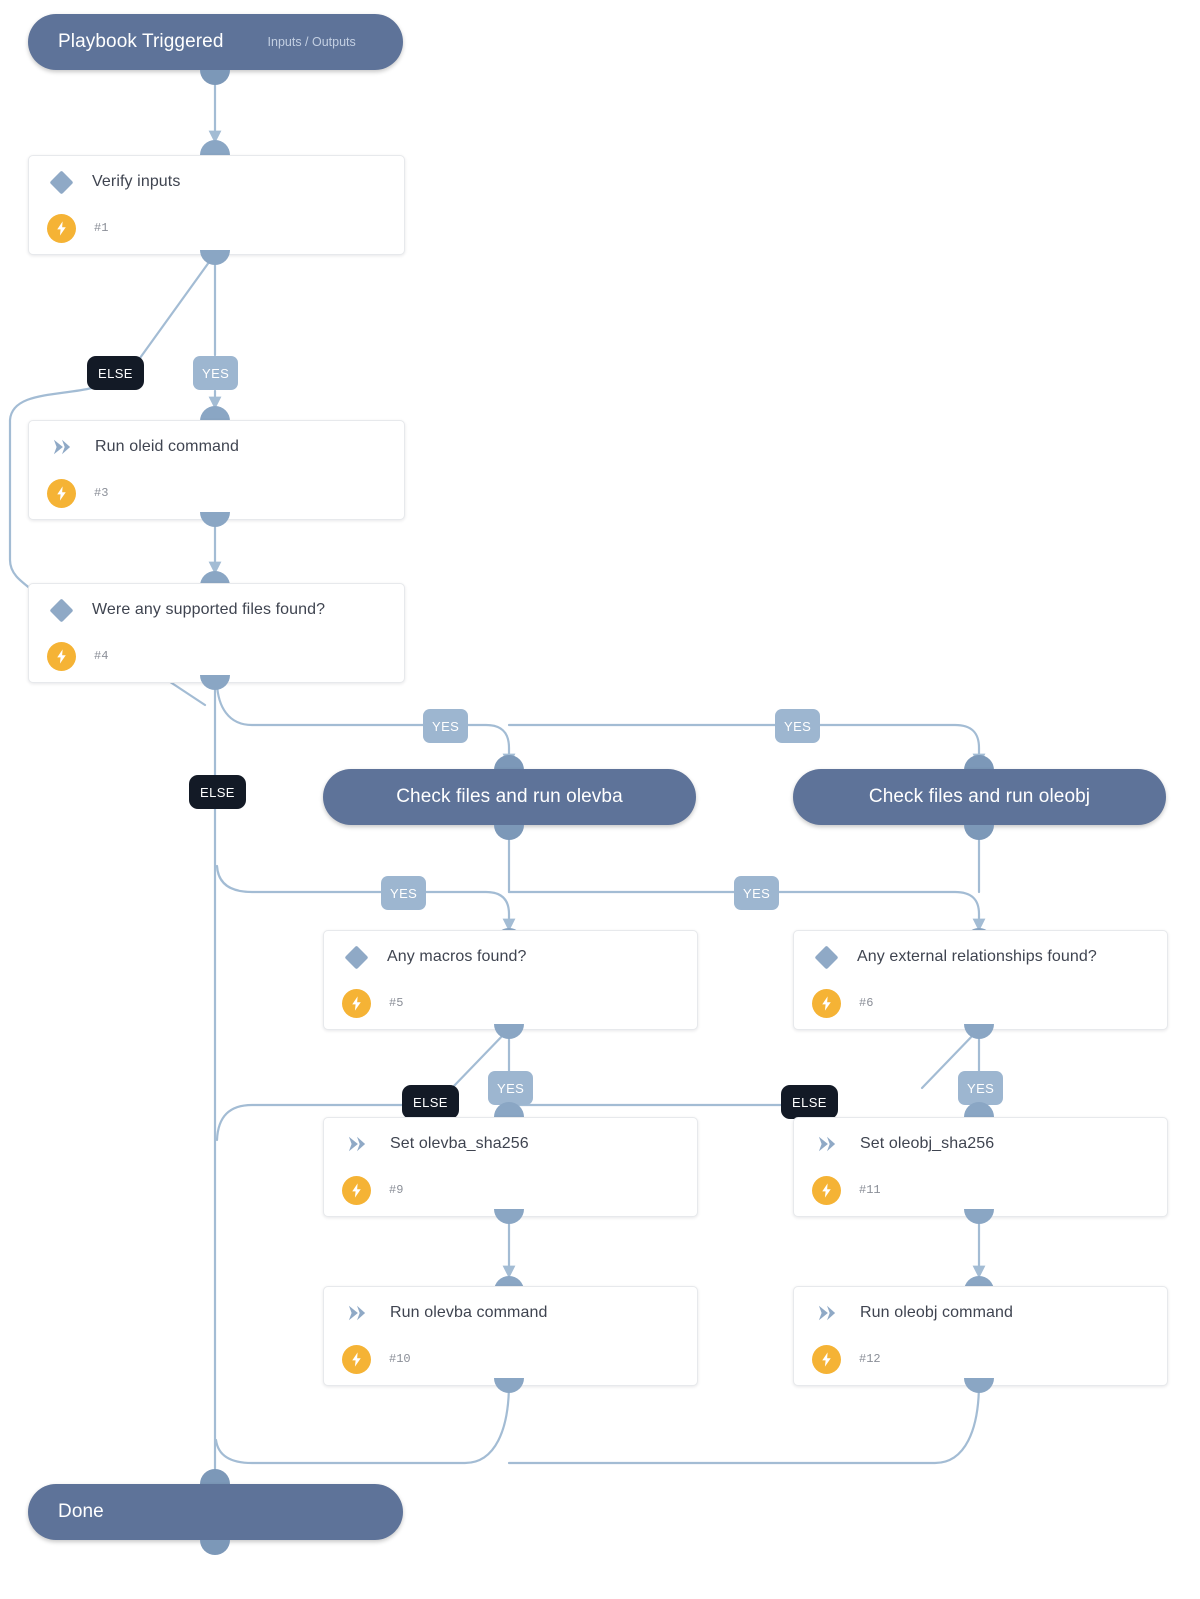 The height and width of the screenshot is (1599, 1200). I want to click on t3-label: Run oleid command, so click(167, 446).